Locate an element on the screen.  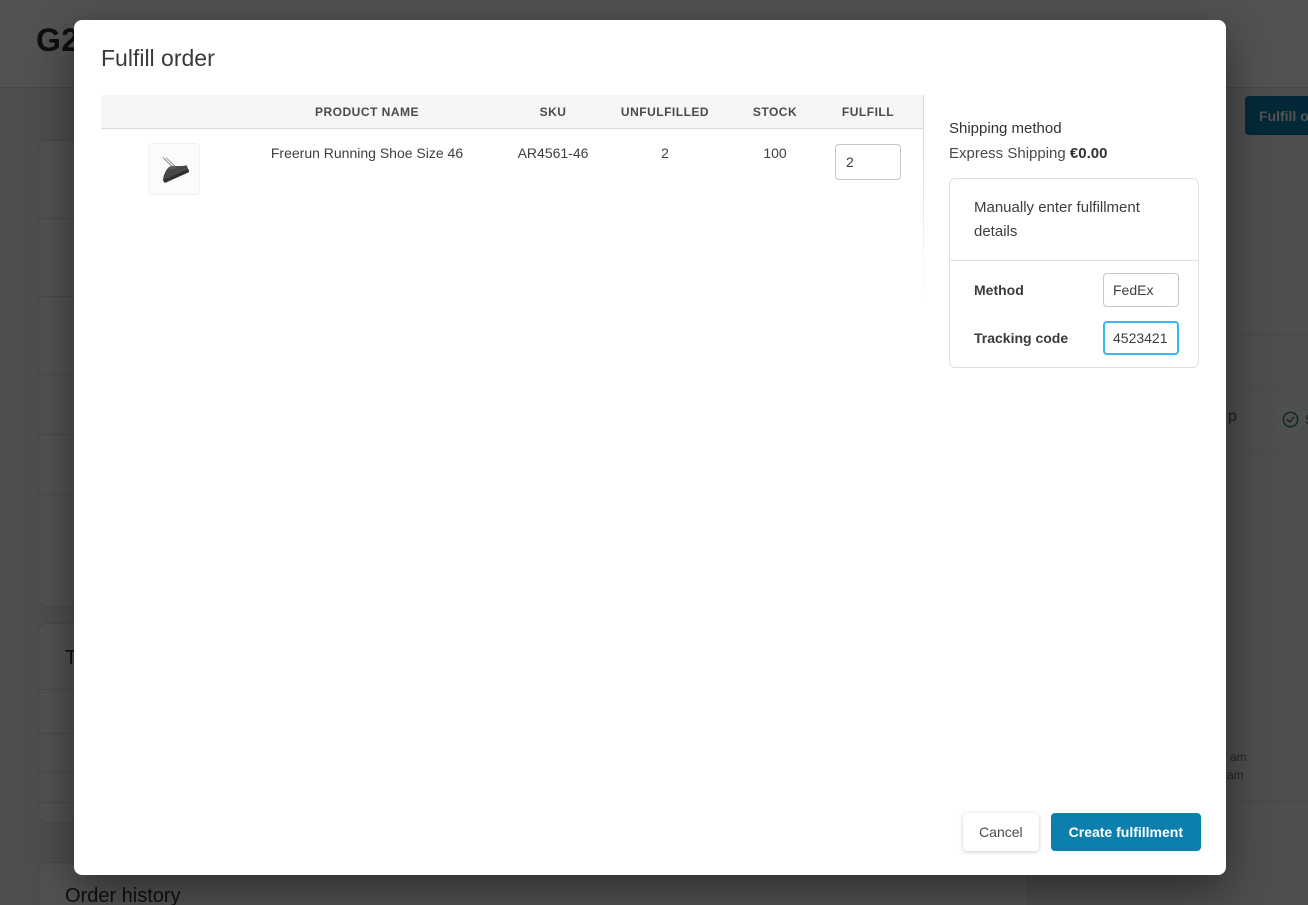
fulfill-quantity-cell is located at coordinates (868, 154).